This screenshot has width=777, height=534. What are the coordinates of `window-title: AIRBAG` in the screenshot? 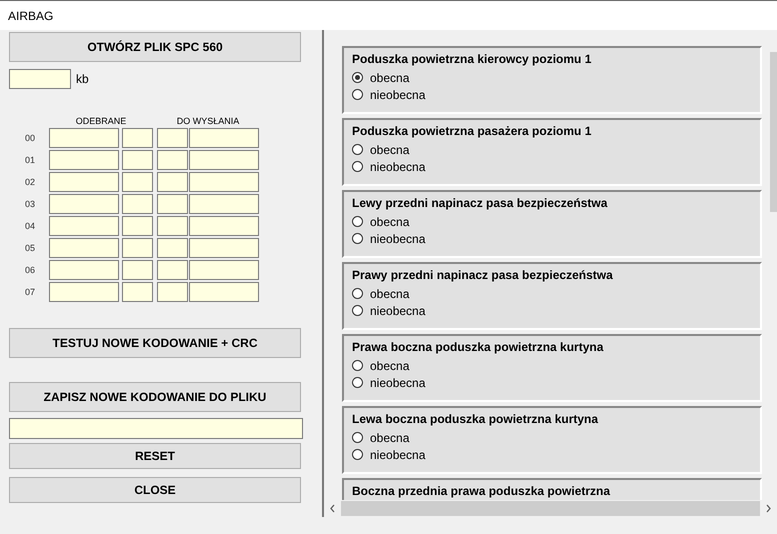 It's located at (31, 15).